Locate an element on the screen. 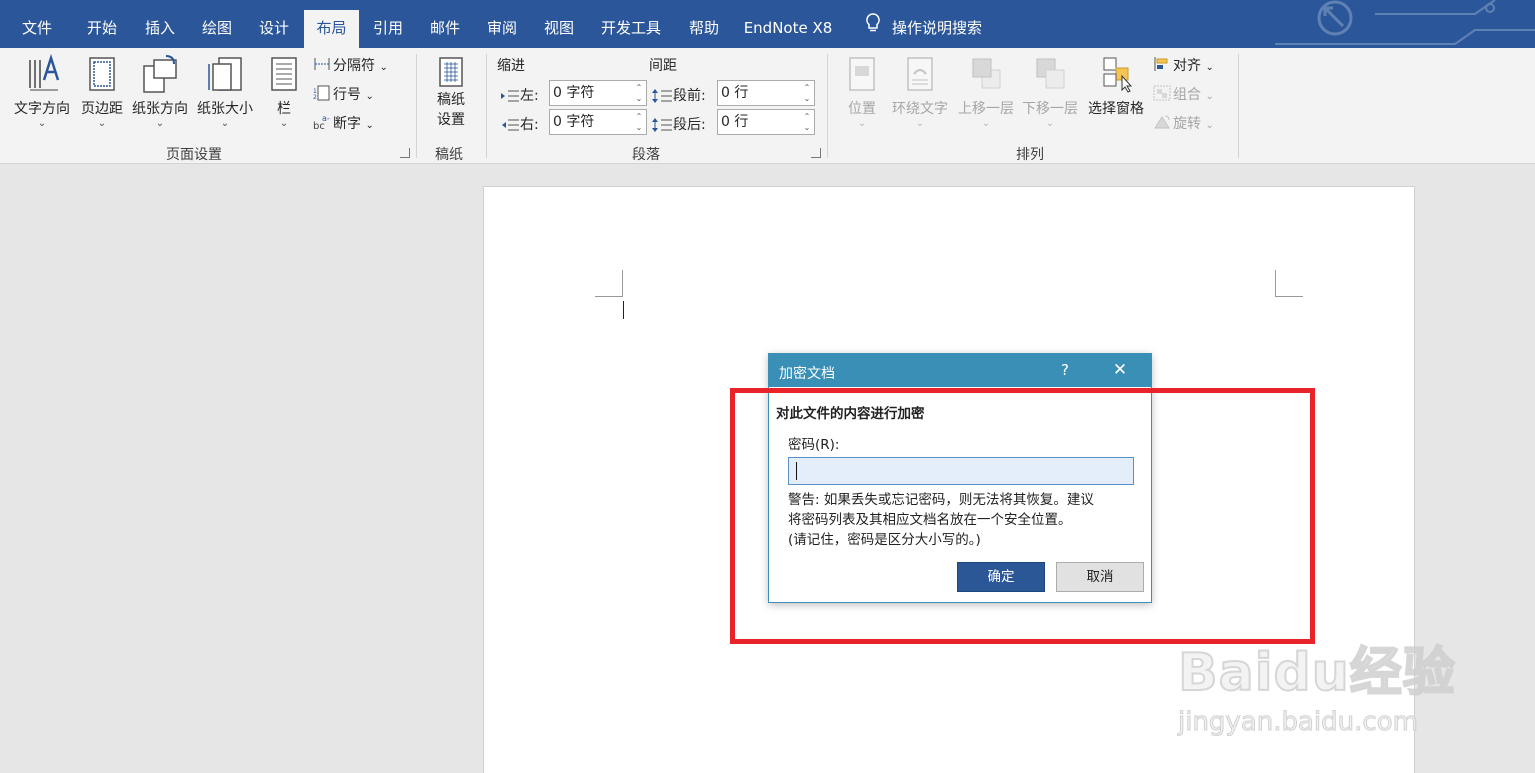 This screenshot has width=1535, height=773. tab-references: 引用 is located at coordinates (388, 29).